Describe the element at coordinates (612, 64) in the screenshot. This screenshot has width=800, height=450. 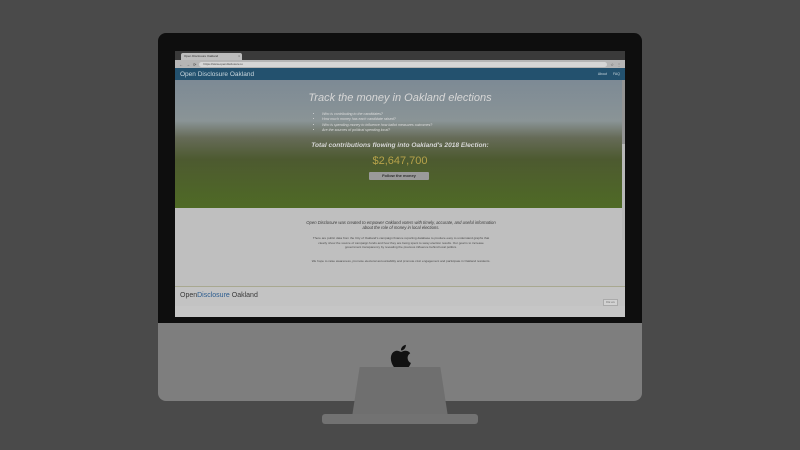
I see `bookmark-star-icon: ☆` at that location.